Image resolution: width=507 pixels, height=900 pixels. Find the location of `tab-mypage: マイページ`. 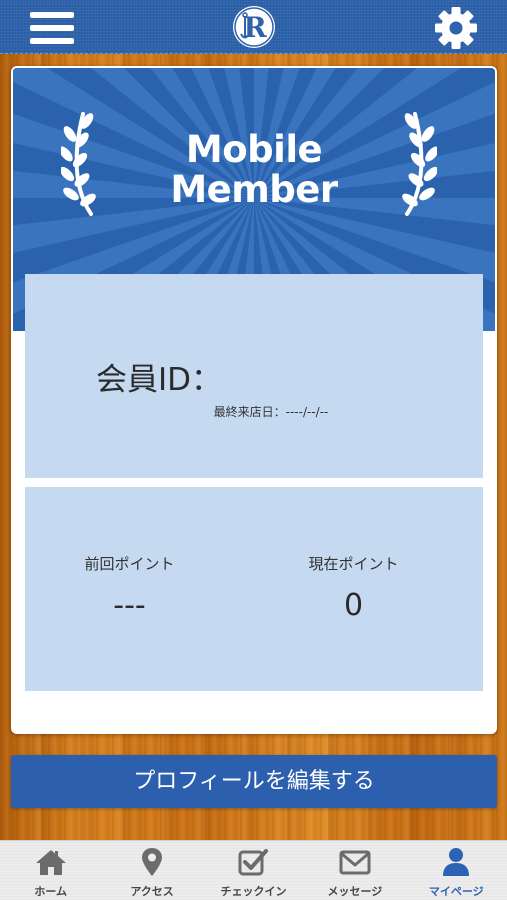

tab-mypage: マイページ is located at coordinates (456, 870).